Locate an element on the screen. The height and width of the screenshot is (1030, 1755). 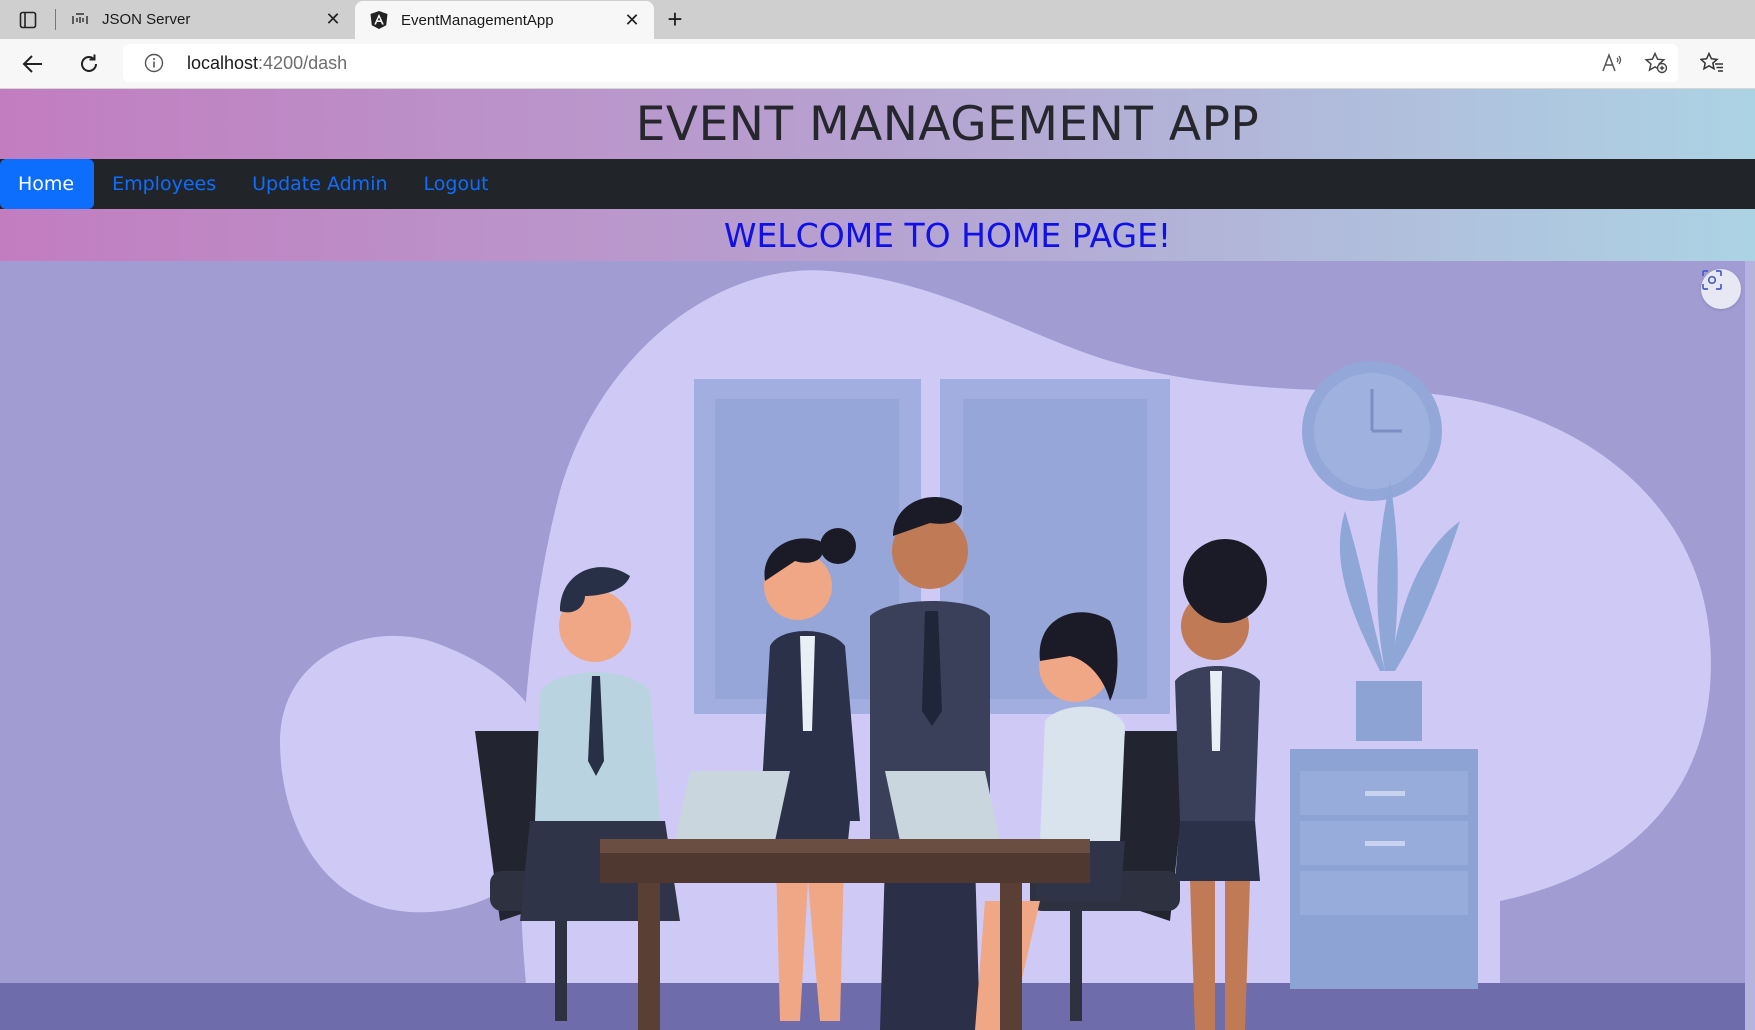
nav-logout: Logout is located at coordinates (456, 184).